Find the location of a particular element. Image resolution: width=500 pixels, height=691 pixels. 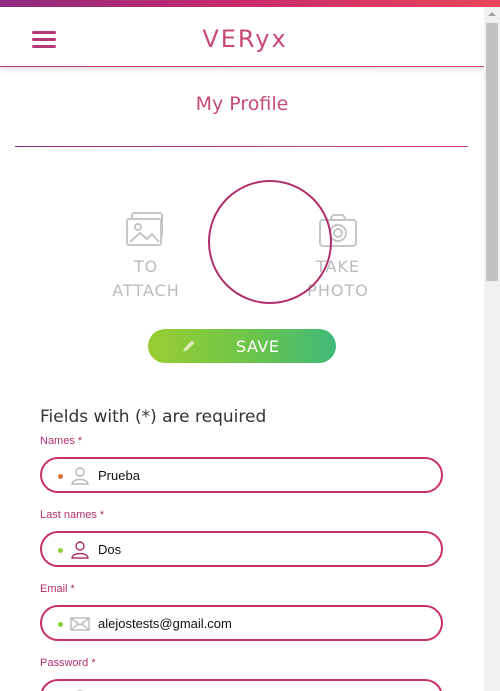

attach-image-button: TO ATTACH is located at coordinates (146, 257).